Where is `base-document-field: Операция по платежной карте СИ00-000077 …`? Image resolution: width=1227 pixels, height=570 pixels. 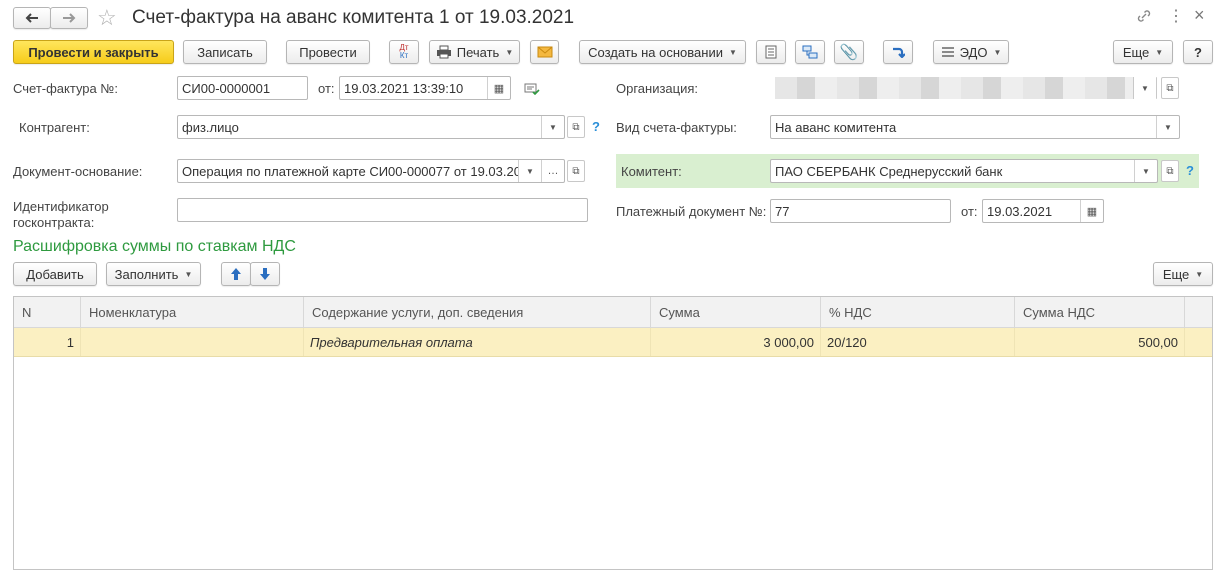
base-document-field: Операция по платежной карте СИ00-000077 … is located at coordinates (371, 171).